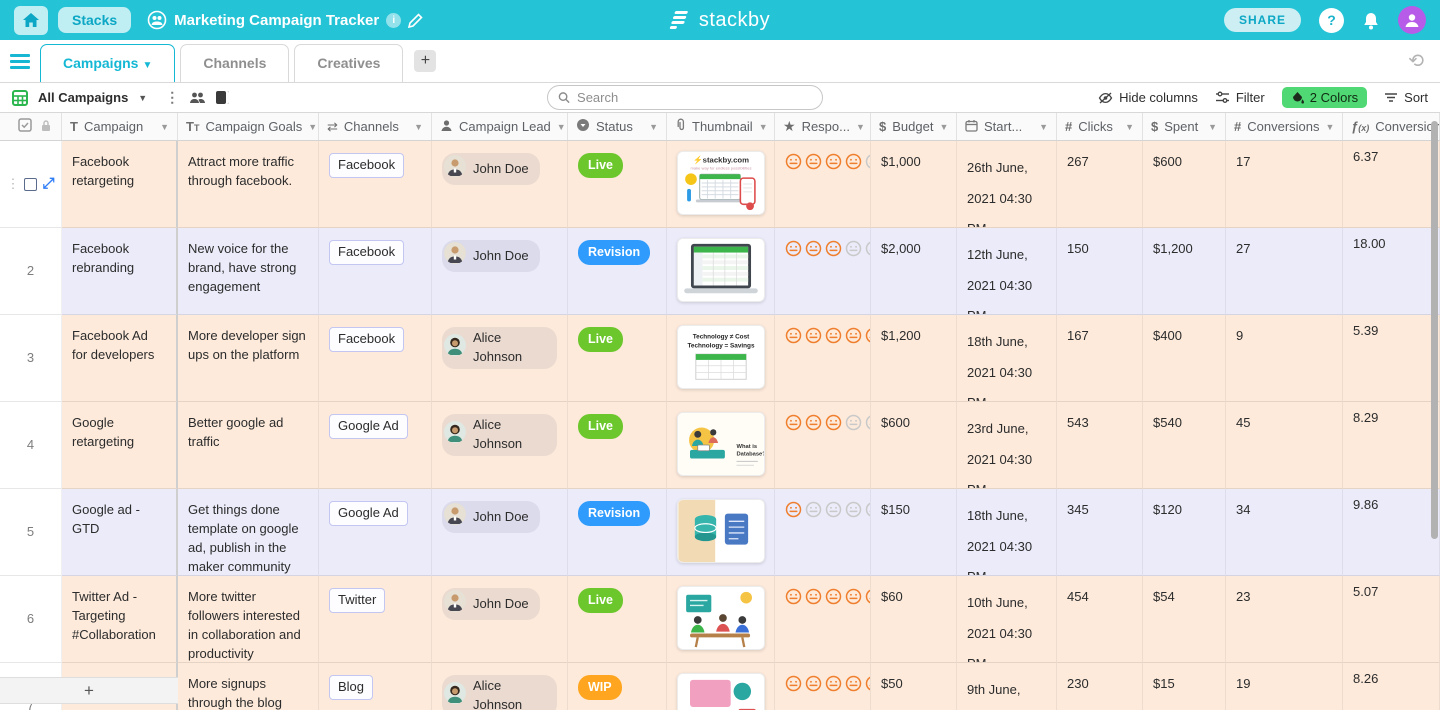  Describe the element at coordinates (31, 532) in the screenshot. I see `cell-handle: 5` at that location.